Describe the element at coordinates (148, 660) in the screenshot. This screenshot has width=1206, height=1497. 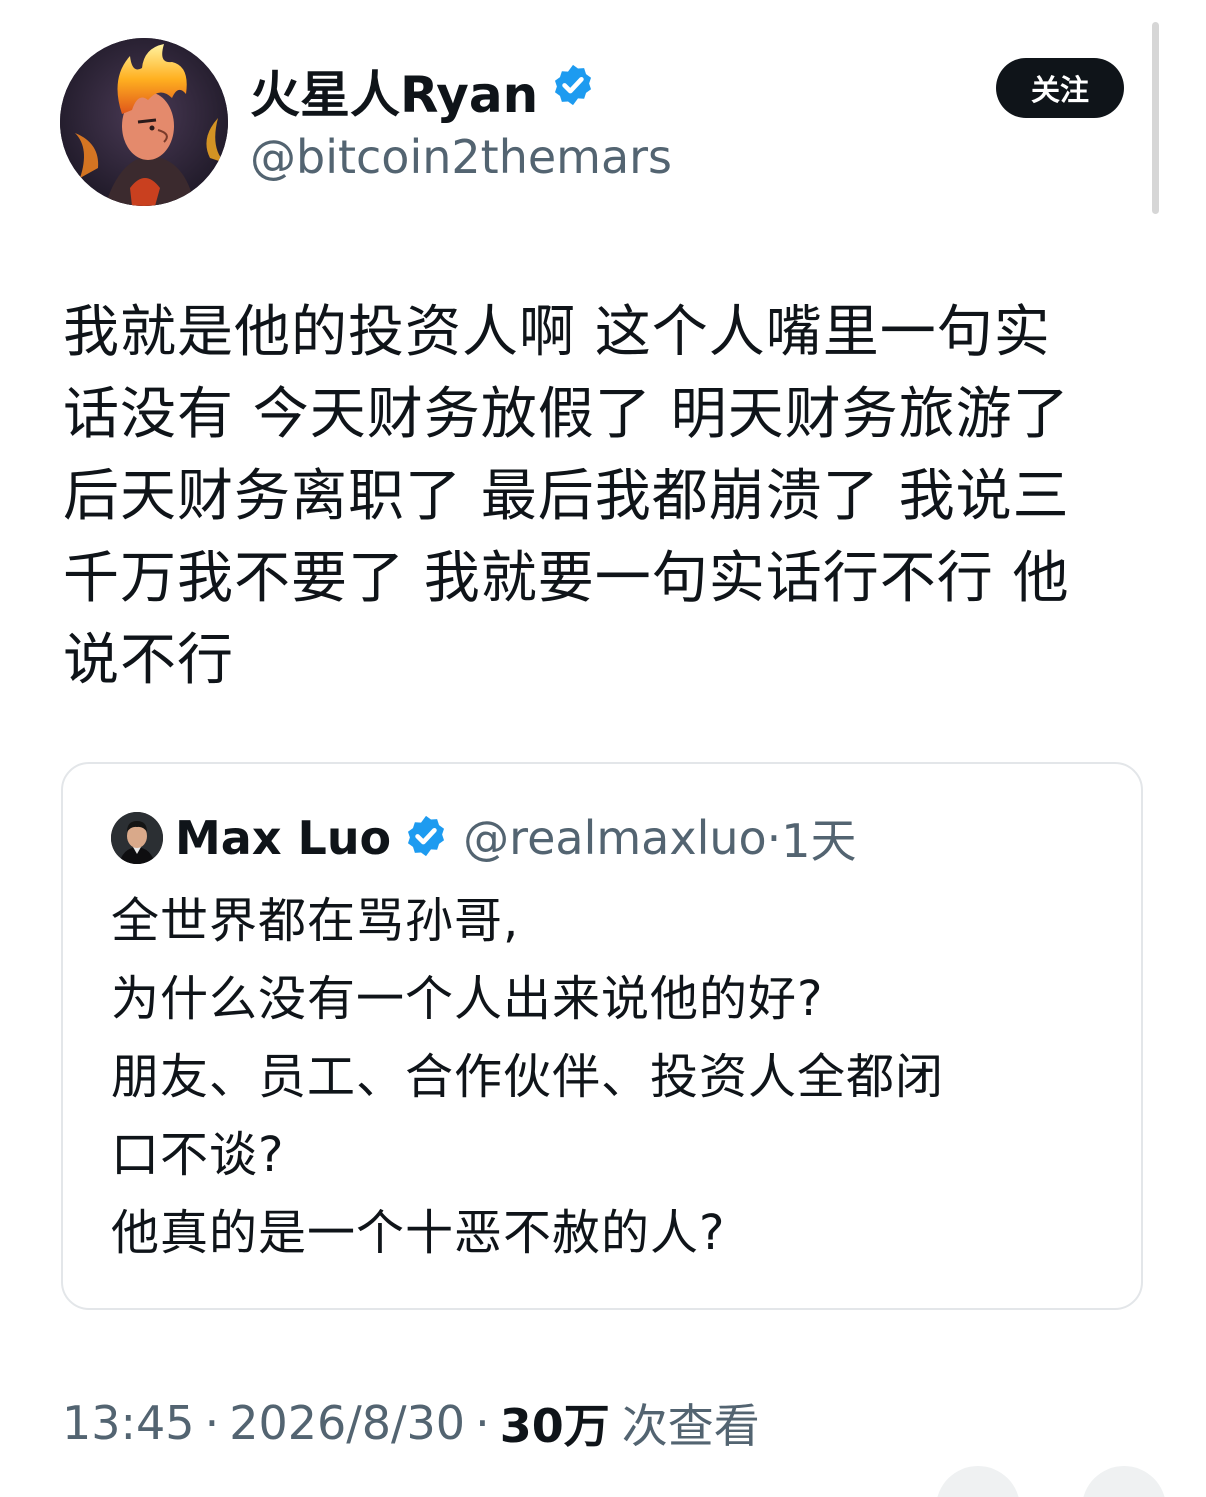
I see `tweet-text-line: 说不行` at that location.